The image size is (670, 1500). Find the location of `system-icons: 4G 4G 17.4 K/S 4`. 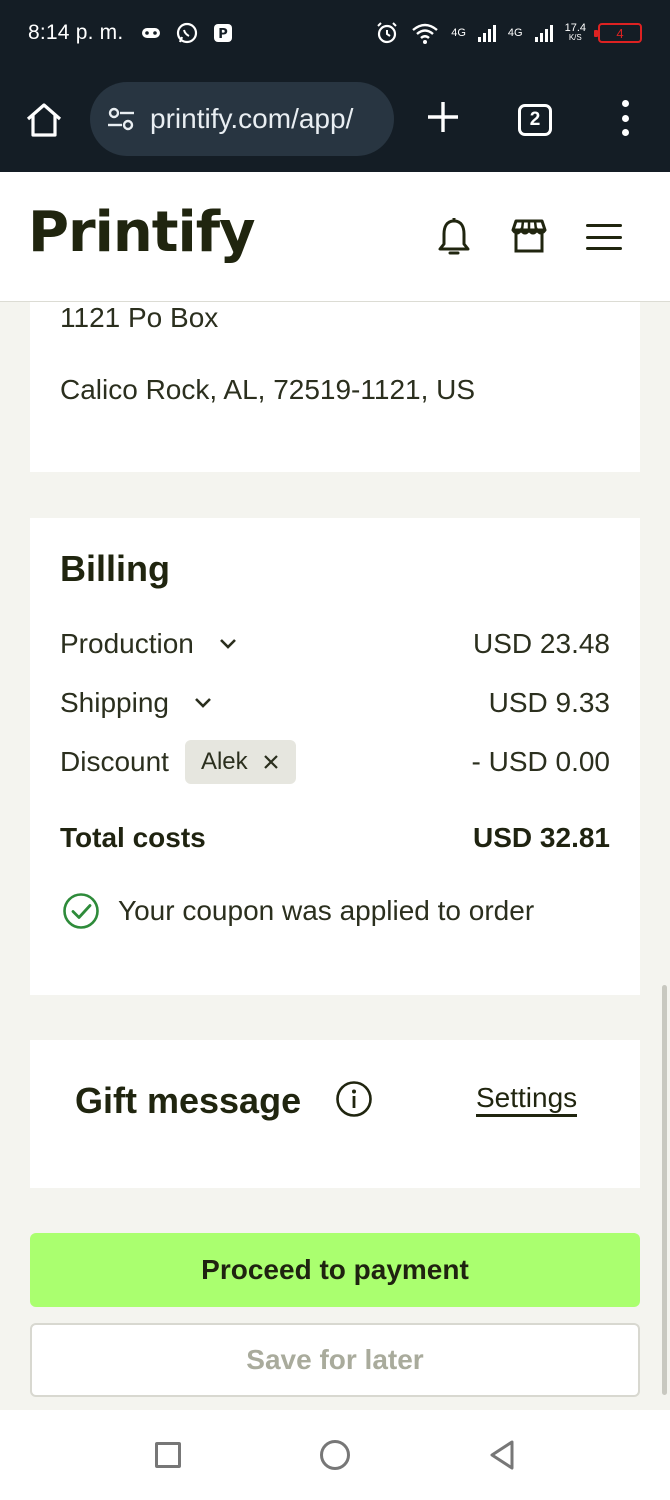

system-icons: 4G 4G 17.4 K/S 4 is located at coordinates (508, 33).